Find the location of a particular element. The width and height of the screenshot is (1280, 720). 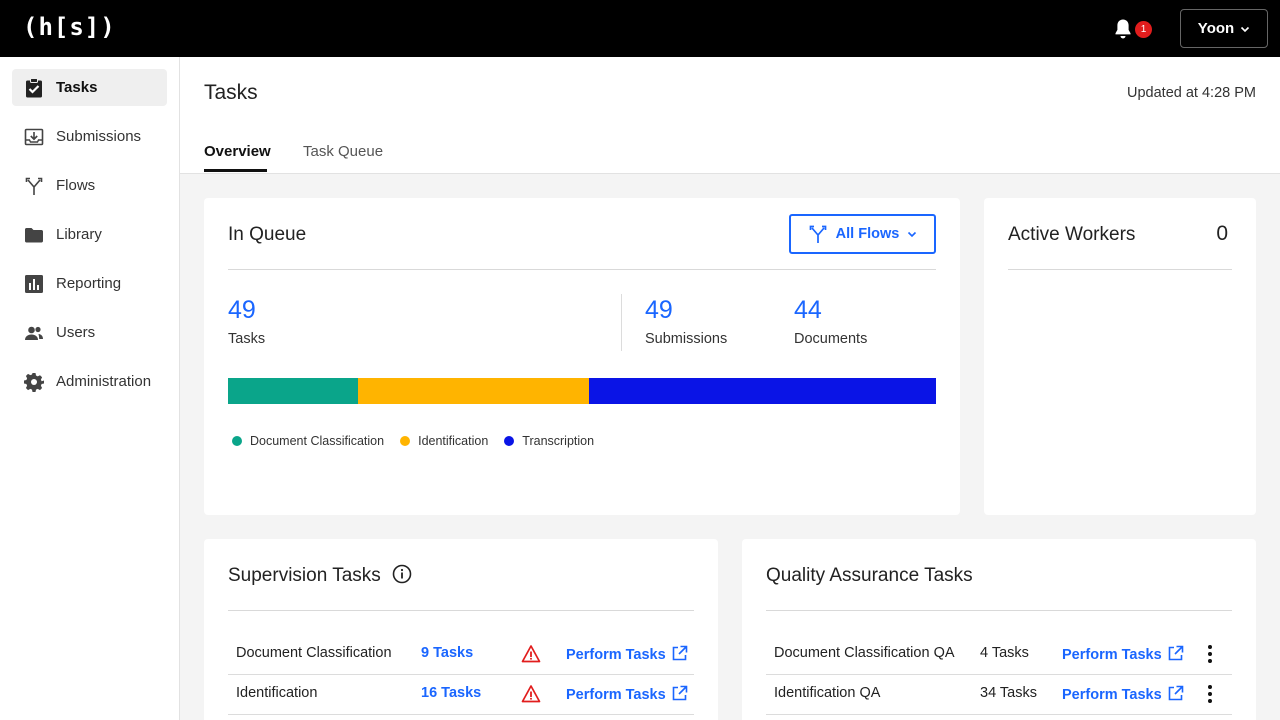

card-title: In Queue is located at coordinates (267, 234).